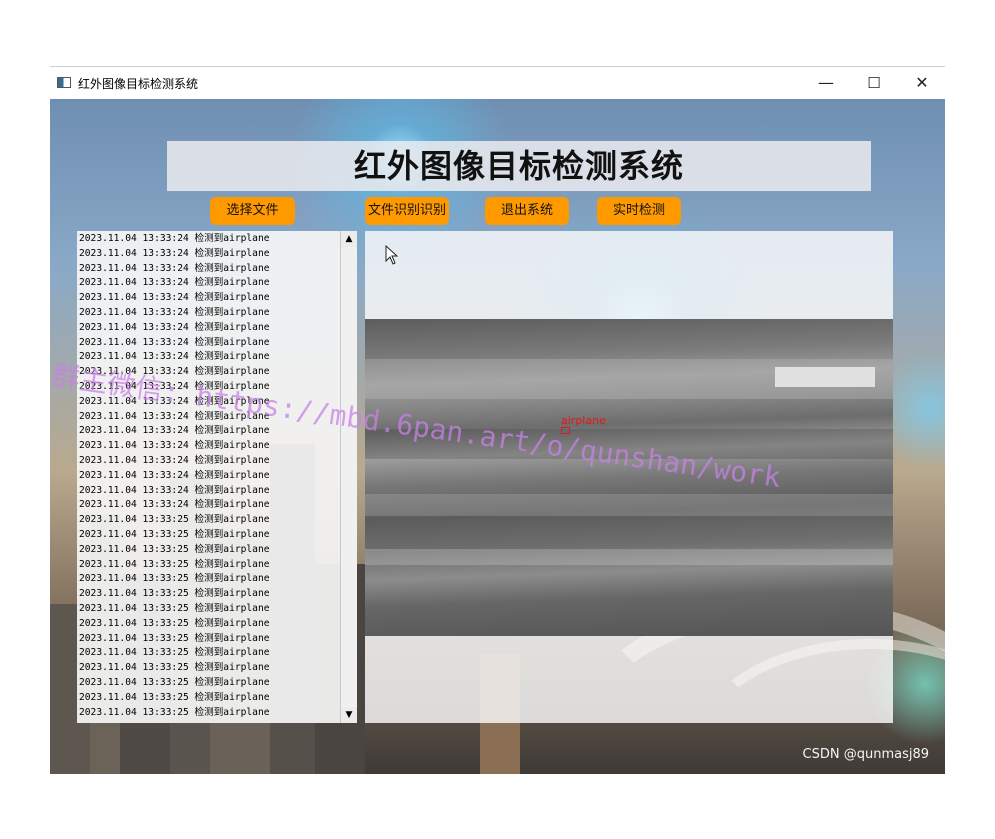  What do you see at coordinates (865, 754) in the screenshot?
I see `csdn-watermark: CSDN @qunmasj89` at bounding box center [865, 754].